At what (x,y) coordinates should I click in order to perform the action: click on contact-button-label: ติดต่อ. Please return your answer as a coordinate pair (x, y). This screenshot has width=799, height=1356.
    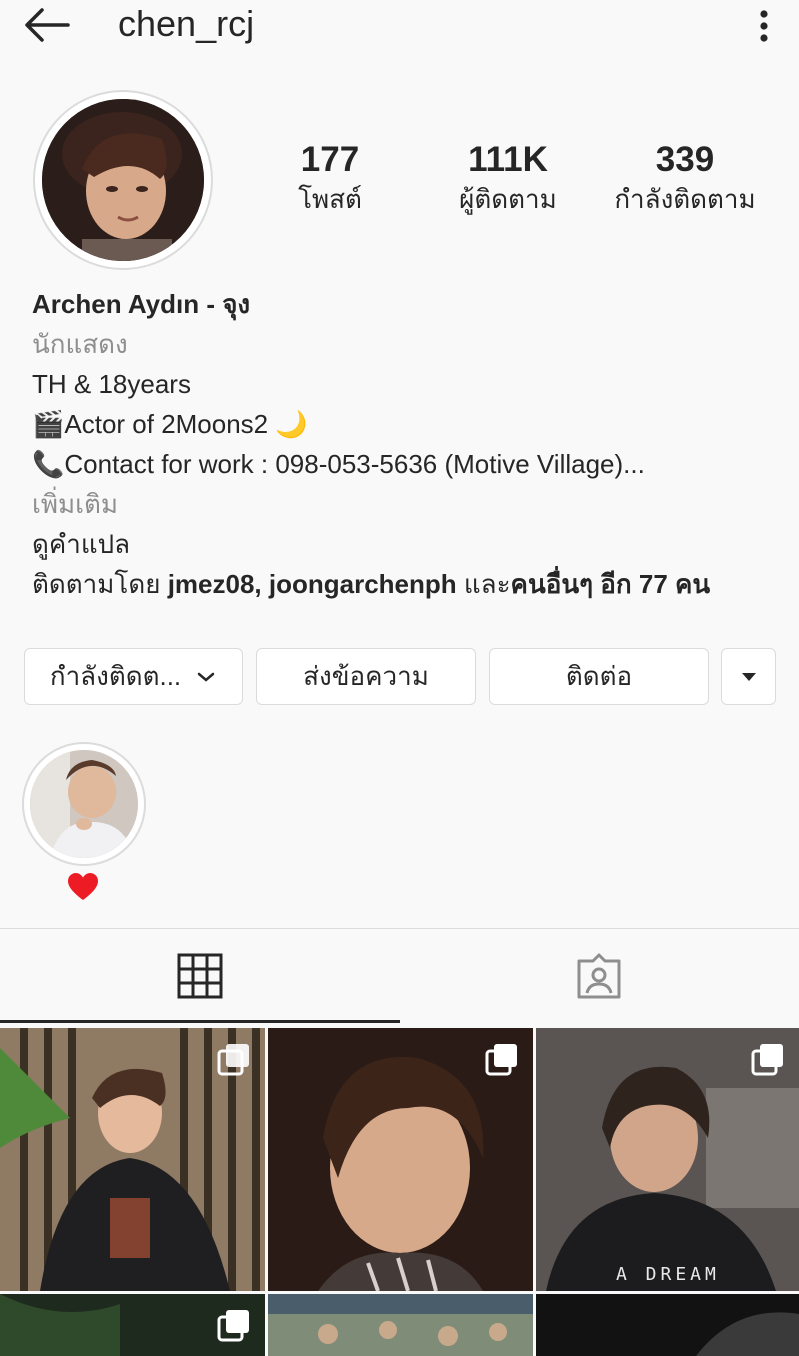
    Looking at the image, I should click on (599, 676).